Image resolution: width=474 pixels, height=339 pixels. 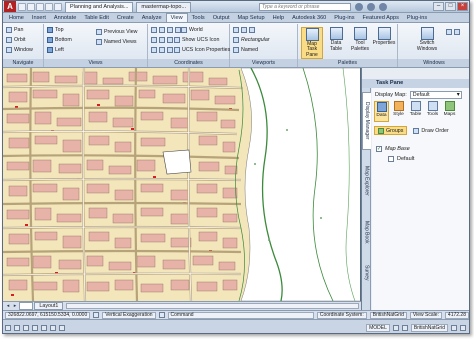 What do you see at coordinates (129, 315) in the screenshot?
I see `vertical-exaggeration-field: Vertical Exaggeration` at bounding box center [129, 315].